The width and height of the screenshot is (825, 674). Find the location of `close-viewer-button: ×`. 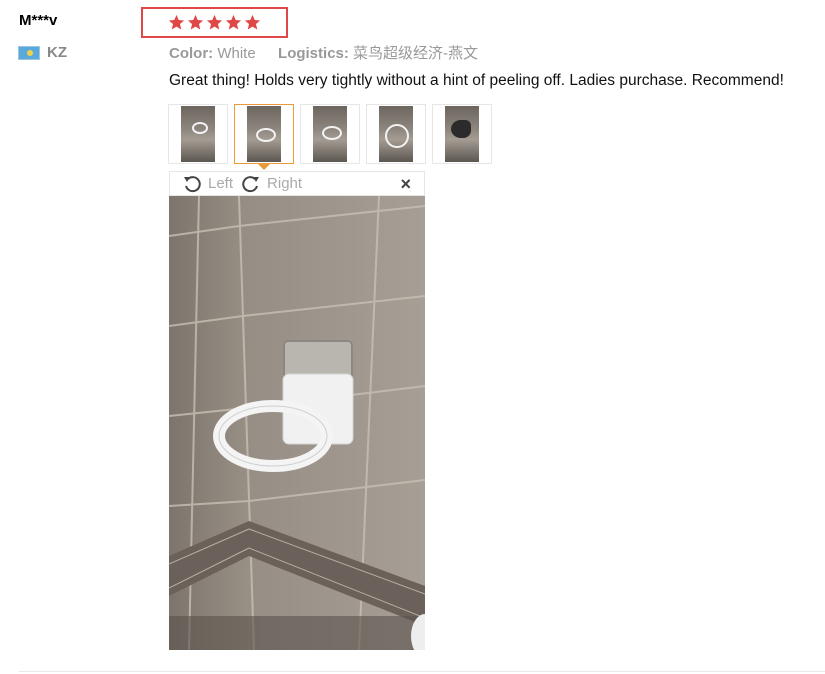

close-viewer-button: × is located at coordinates (405, 184).